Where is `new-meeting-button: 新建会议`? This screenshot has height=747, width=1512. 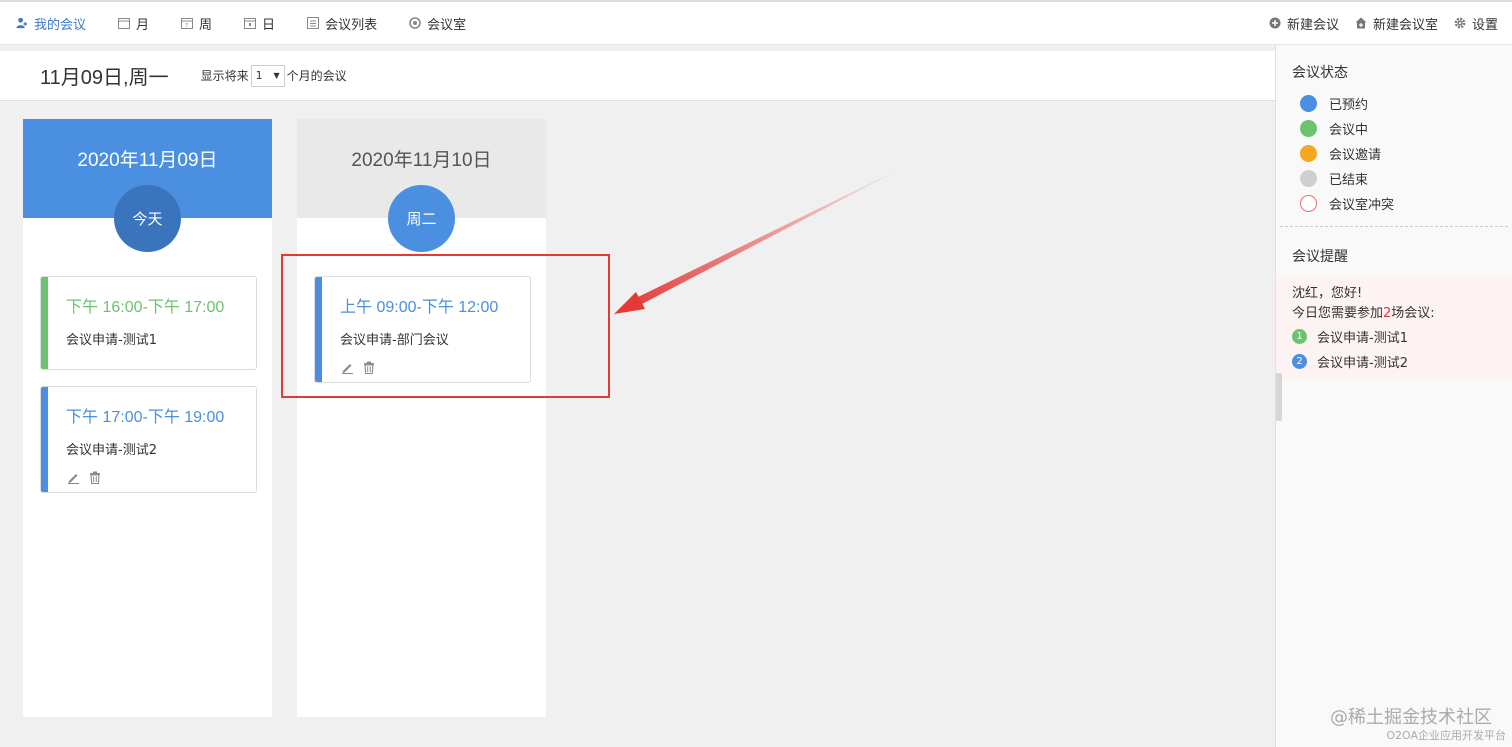 new-meeting-button: 新建会议 is located at coordinates (1304, 23).